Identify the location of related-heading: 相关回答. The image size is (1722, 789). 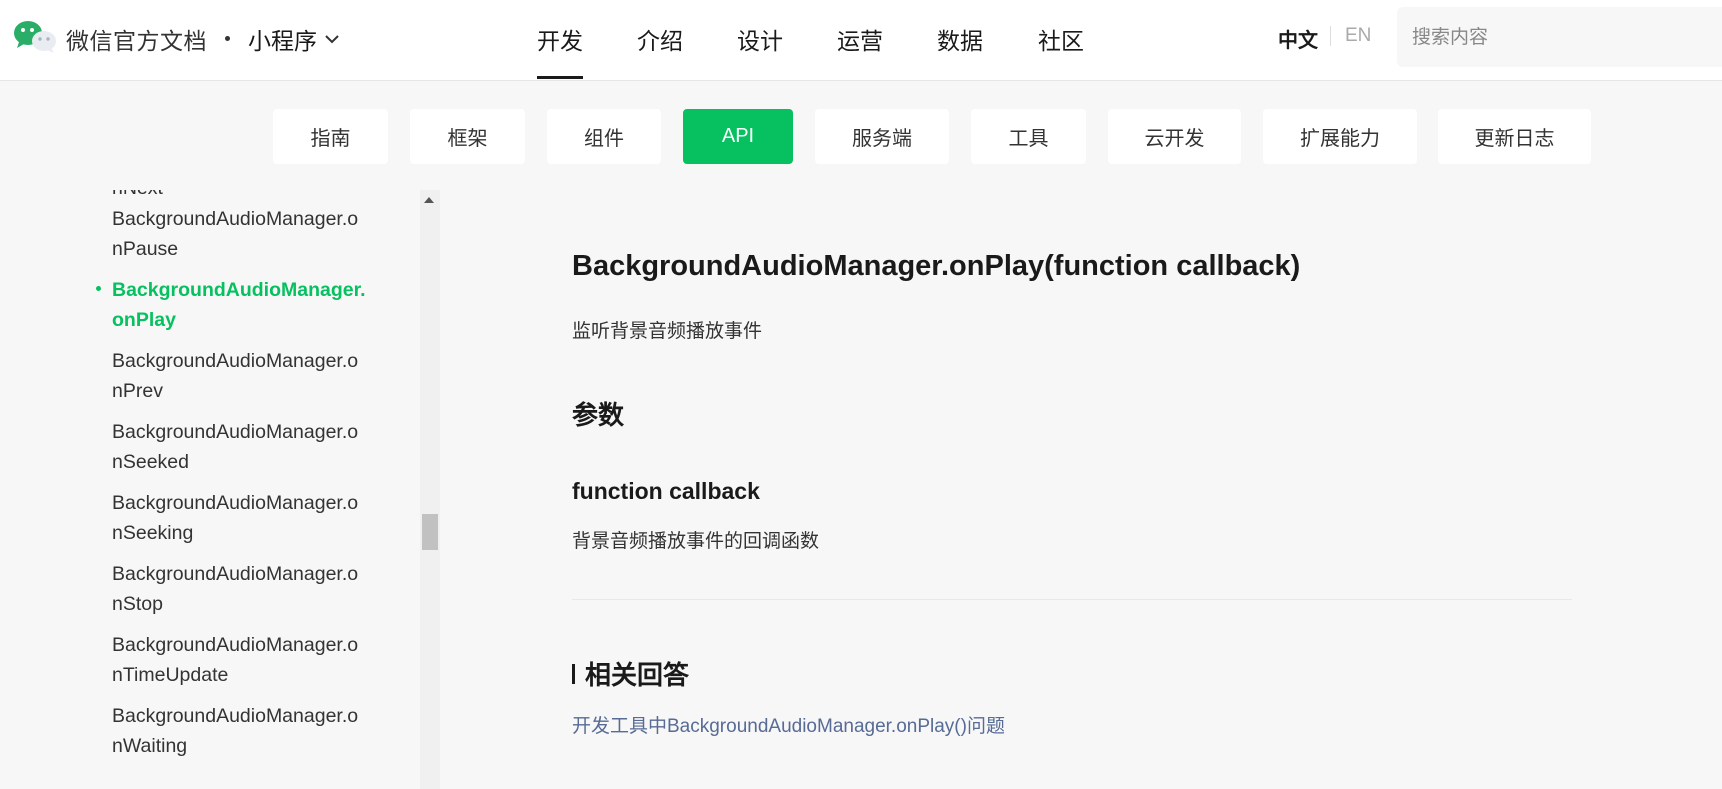
(630, 673).